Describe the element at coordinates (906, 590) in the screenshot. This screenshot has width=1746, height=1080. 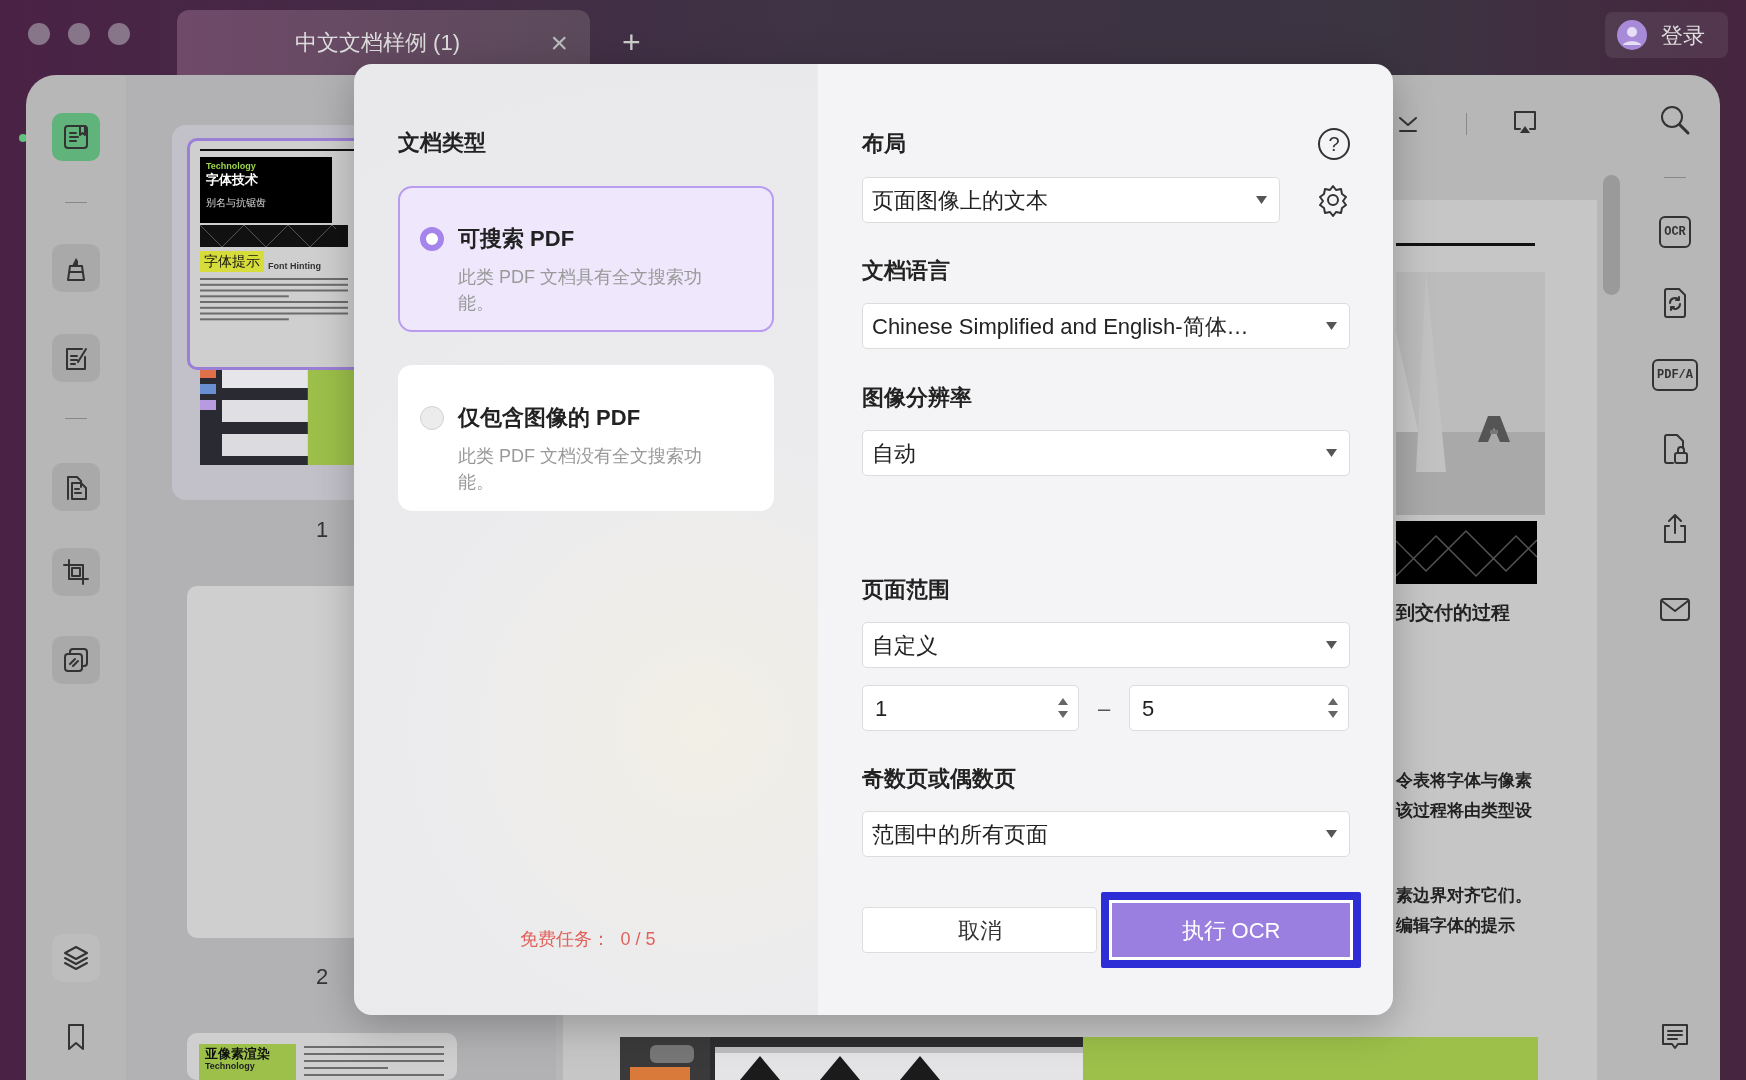
I see `section-label: 页面范围` at that location.